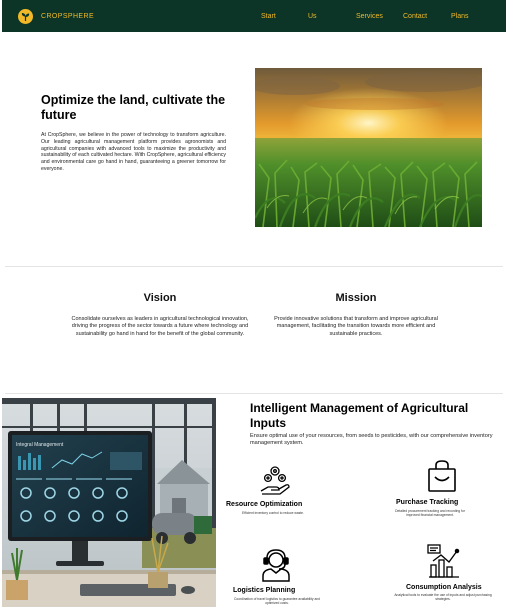 The image size is (508, 607). I want to click on feature-title-logistics-planning: Logistics Planning, so click(264, 590).